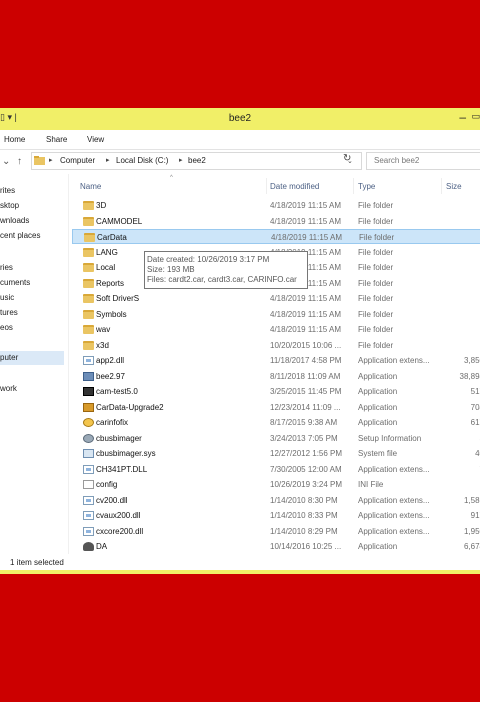  Describe the element at coordinates (112, 237) in the screenshot. I see `file-name: CarData` at that location.